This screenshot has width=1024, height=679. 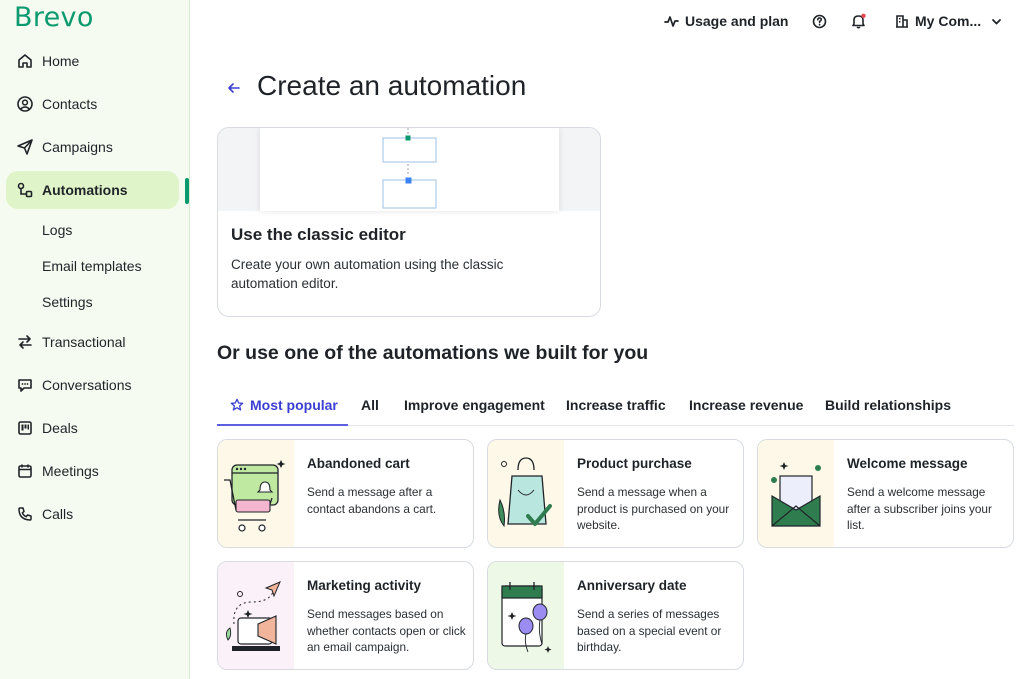 What do you see at coordinates (70, 471) in the screenshot?
I see `sidebar-item-label: Meetings` at bounding box center [70, 471].